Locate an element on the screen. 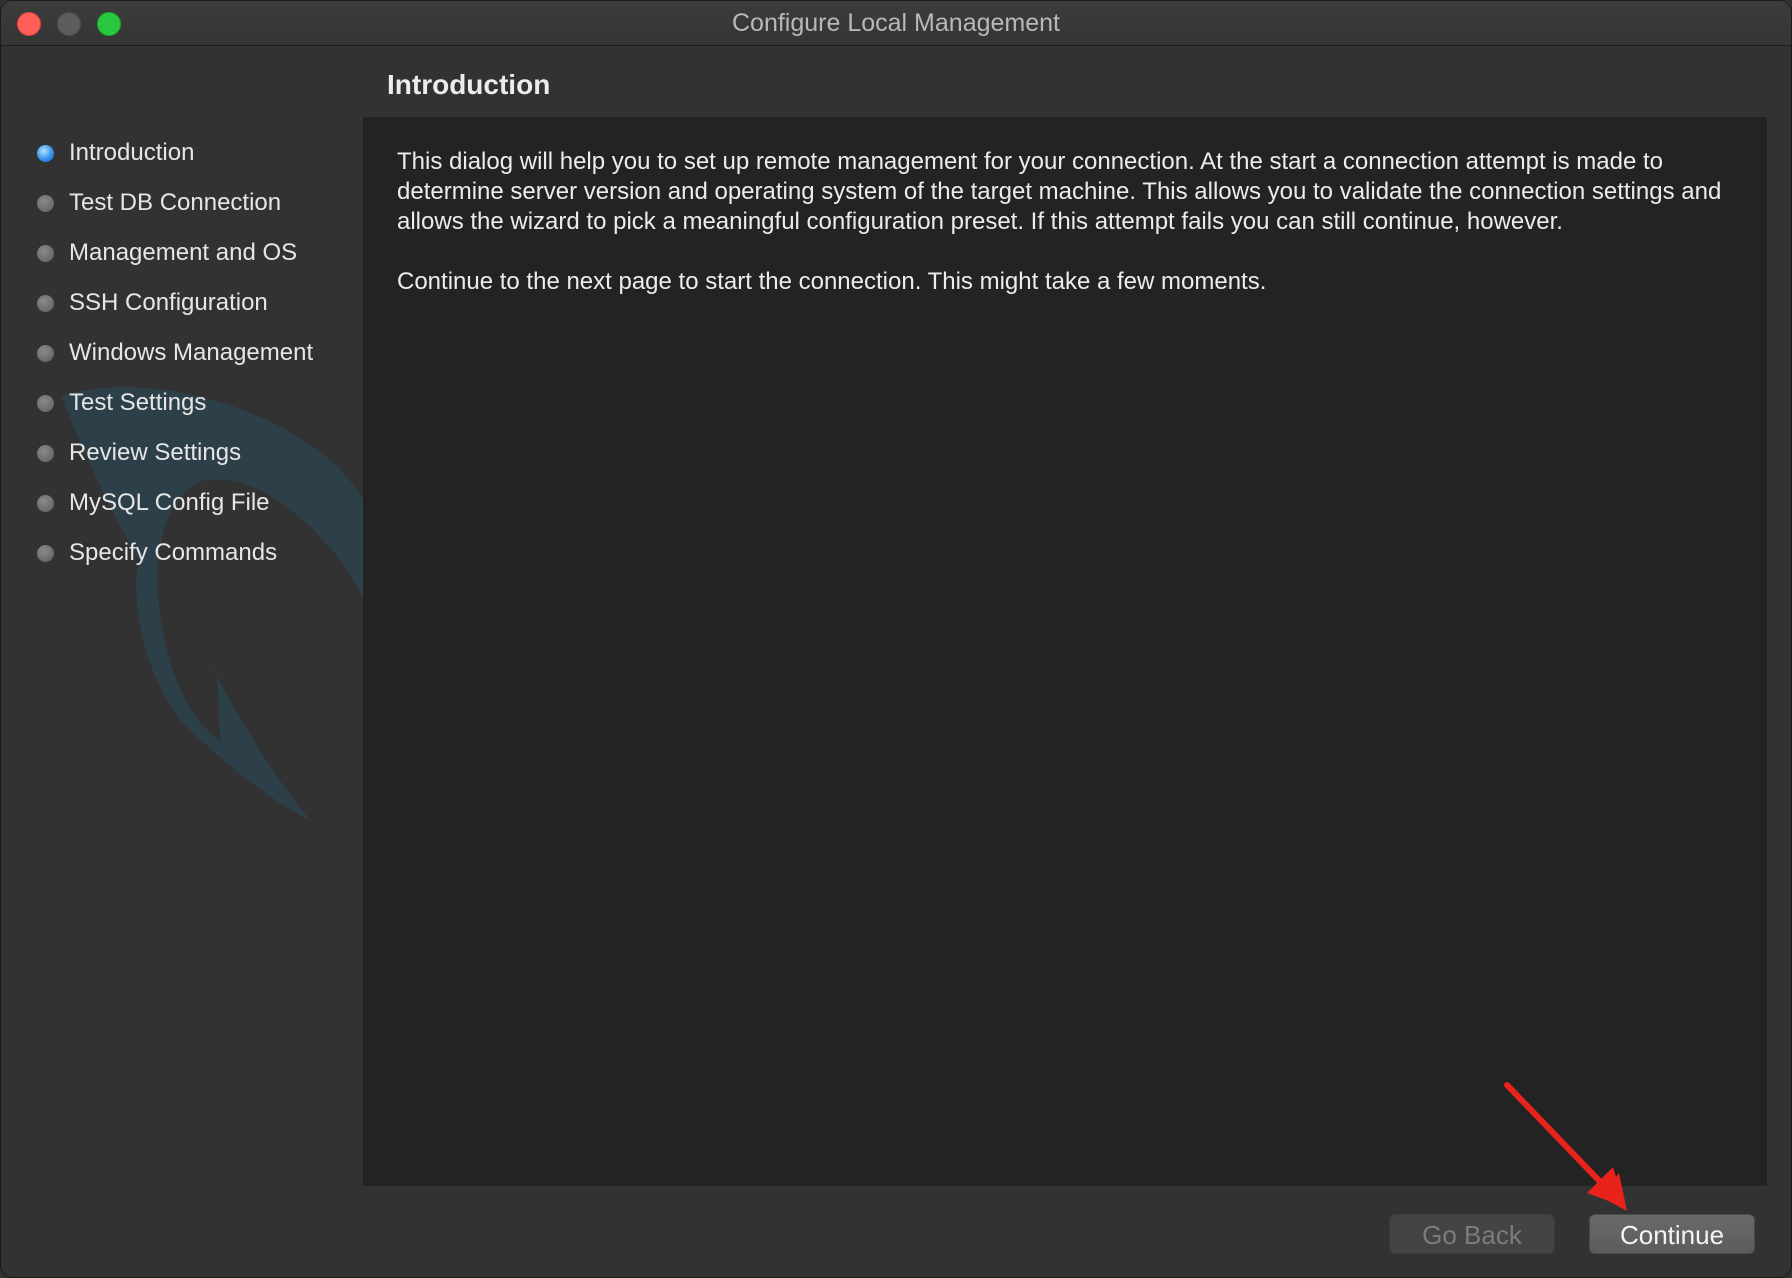 Image resolution: width=1792 pixels, height=1278 pixels. step-introduction: Introduction is located at coordinates (115, 153).